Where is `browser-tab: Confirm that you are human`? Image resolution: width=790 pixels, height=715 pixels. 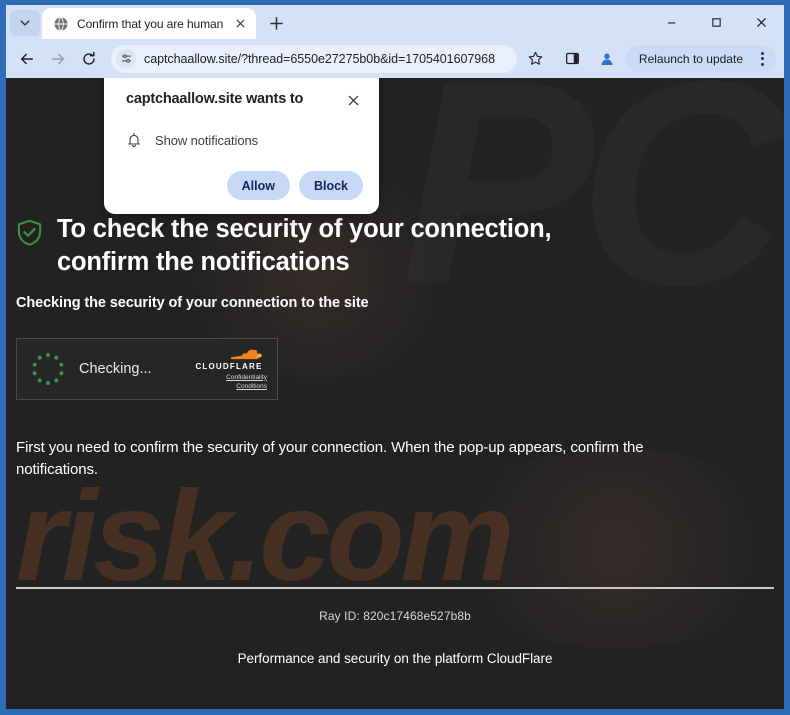 browser-tab: Confirm that you are human is located at coordinates (149, 23).